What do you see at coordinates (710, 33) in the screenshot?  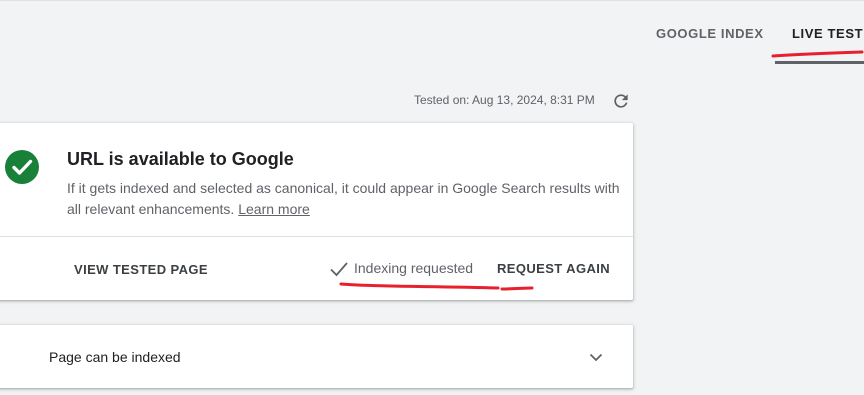 I see `tab-google-index: GOOGLE INDEX` at bounding box center [710, 33].